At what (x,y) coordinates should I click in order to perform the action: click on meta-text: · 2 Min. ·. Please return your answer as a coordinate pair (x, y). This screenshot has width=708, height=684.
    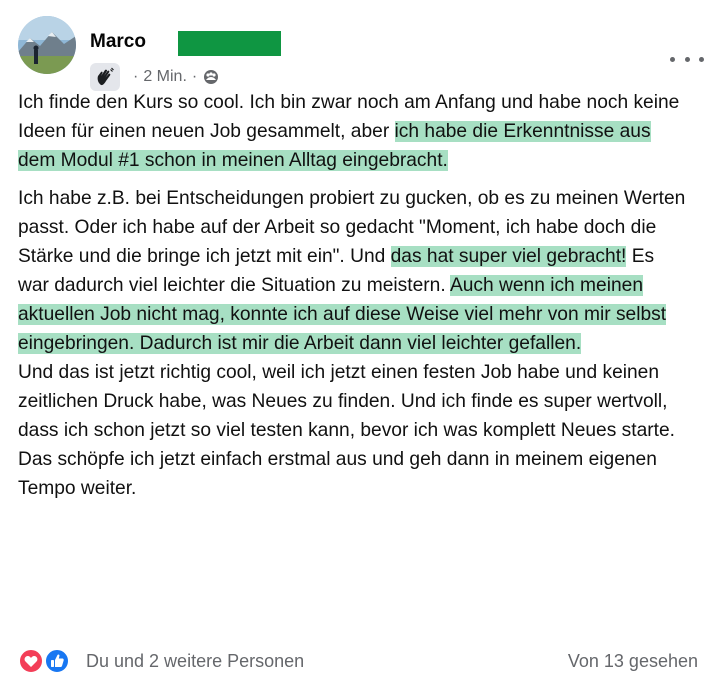
    Looking at the image, I should click on (173, 77).